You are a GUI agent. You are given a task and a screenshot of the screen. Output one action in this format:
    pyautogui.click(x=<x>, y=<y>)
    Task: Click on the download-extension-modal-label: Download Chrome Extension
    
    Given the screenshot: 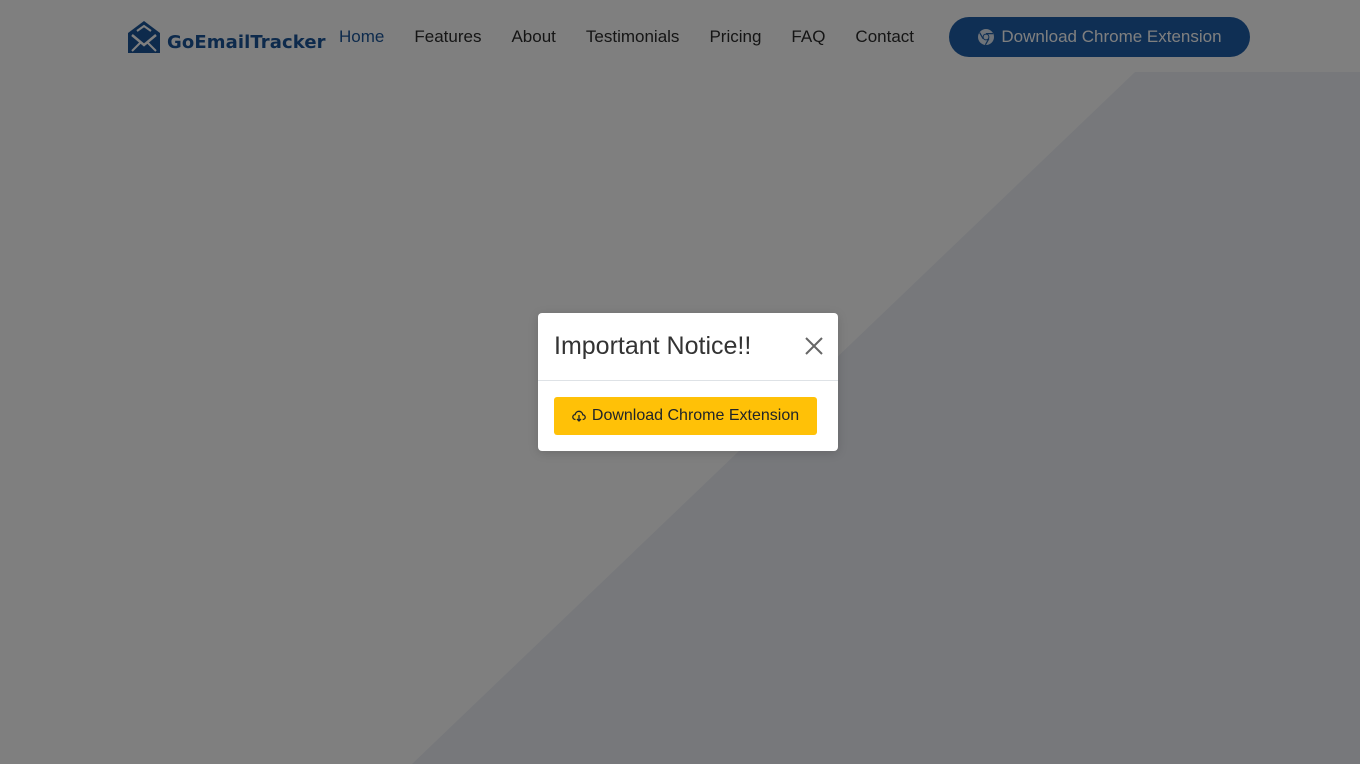 What is the action you would take?
    pyautogui.click(x=695, y=415)
    